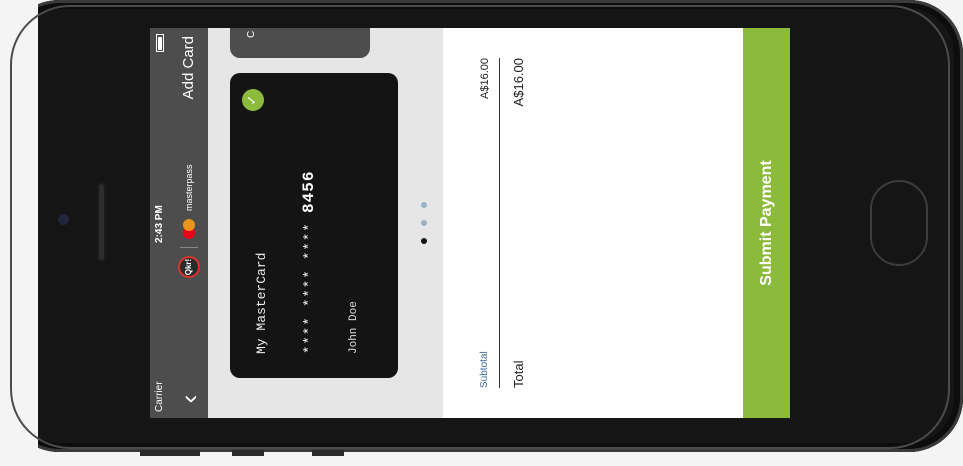  Describe the element at coordinates (189, 187) in the screenshot. I see `masterpass-label: masterpass` at that location.